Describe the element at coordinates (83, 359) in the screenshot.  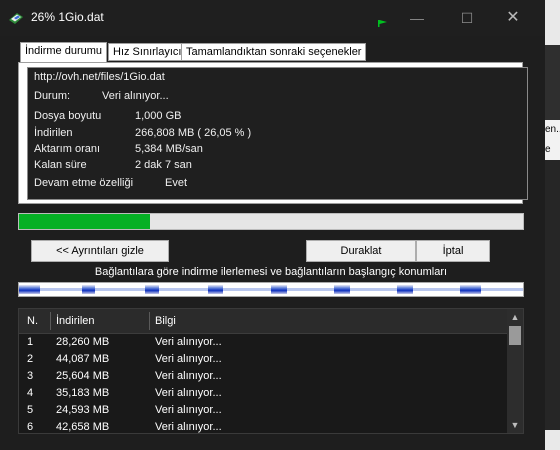
I see `cell-downloaded: 44,087 MB` at that location.